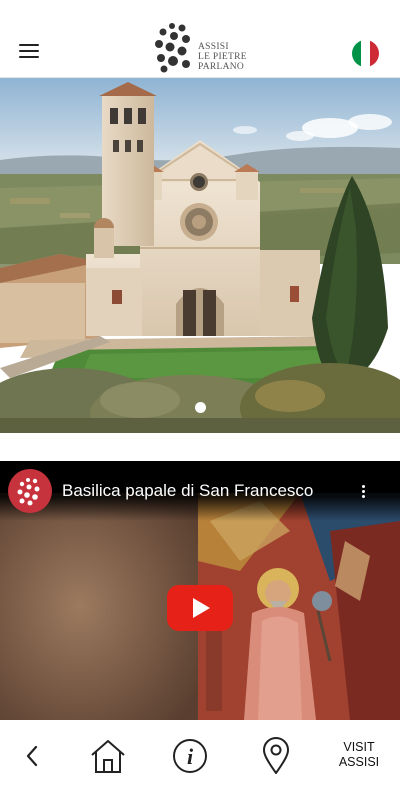 This screenshot has height=800, width=400. Describe the element at coordinates (172, 48) in the screenshot. I see `logo-dots-icon` at that location.